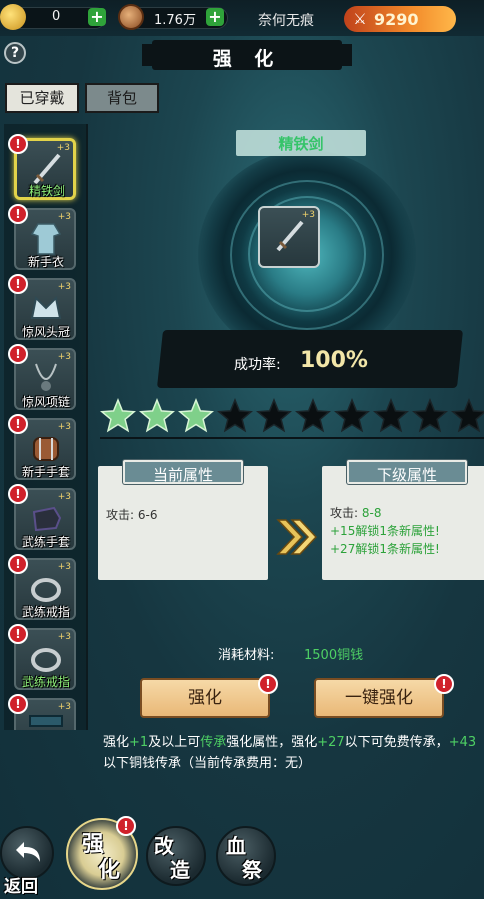 This screenshot has width=484, height=899. I want to click on crown-icon, so click(46, 307).